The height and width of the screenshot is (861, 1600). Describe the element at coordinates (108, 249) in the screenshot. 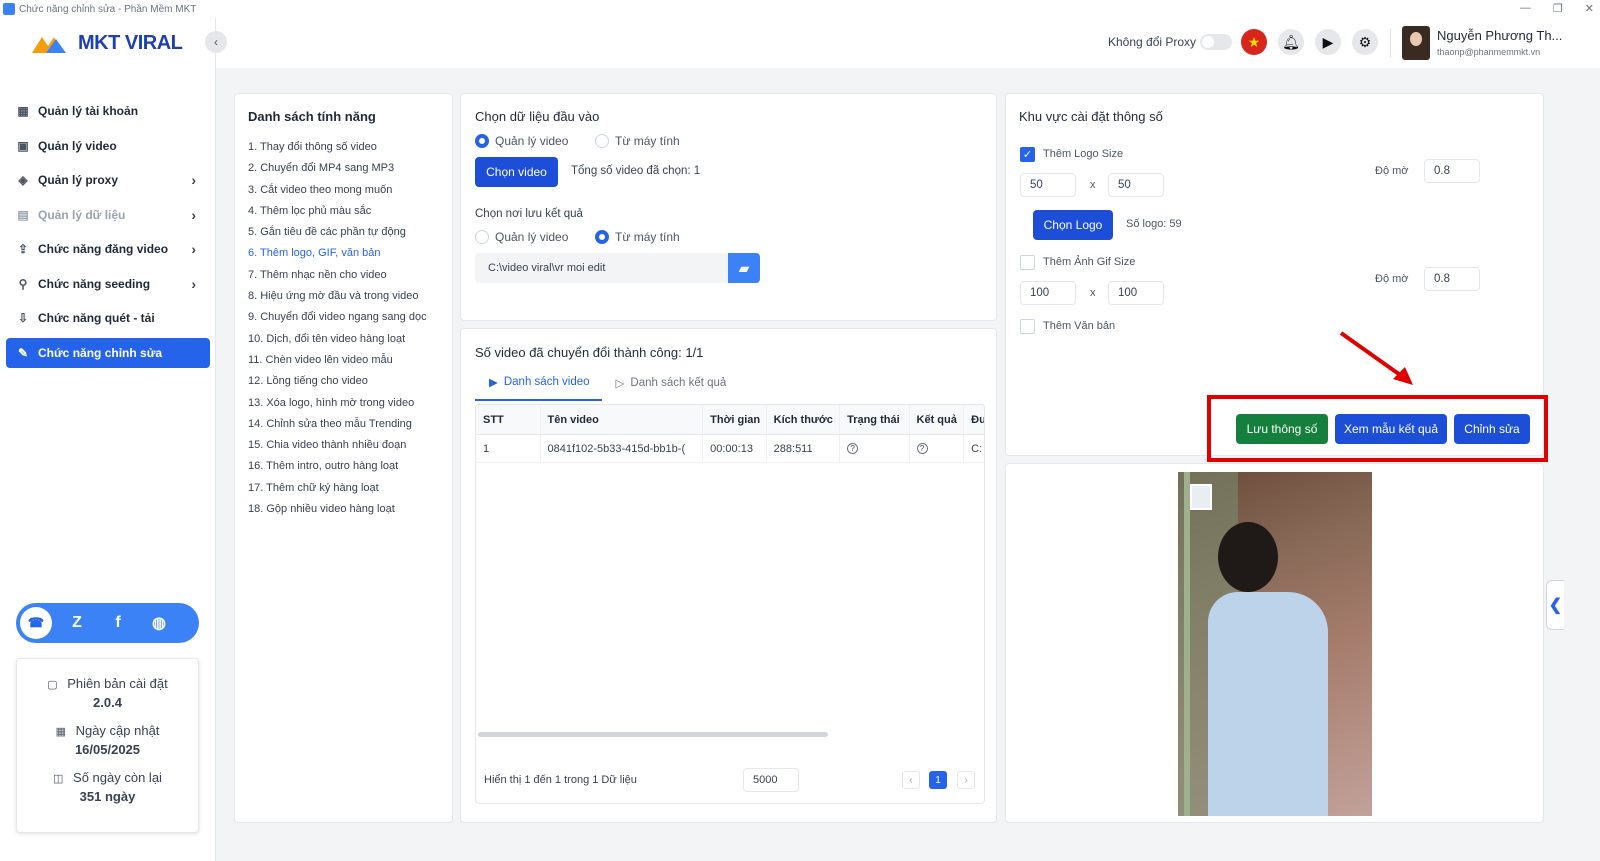

I see `sidebar-item-upload: ⇪ Chức năng đăng video ›` at that location.